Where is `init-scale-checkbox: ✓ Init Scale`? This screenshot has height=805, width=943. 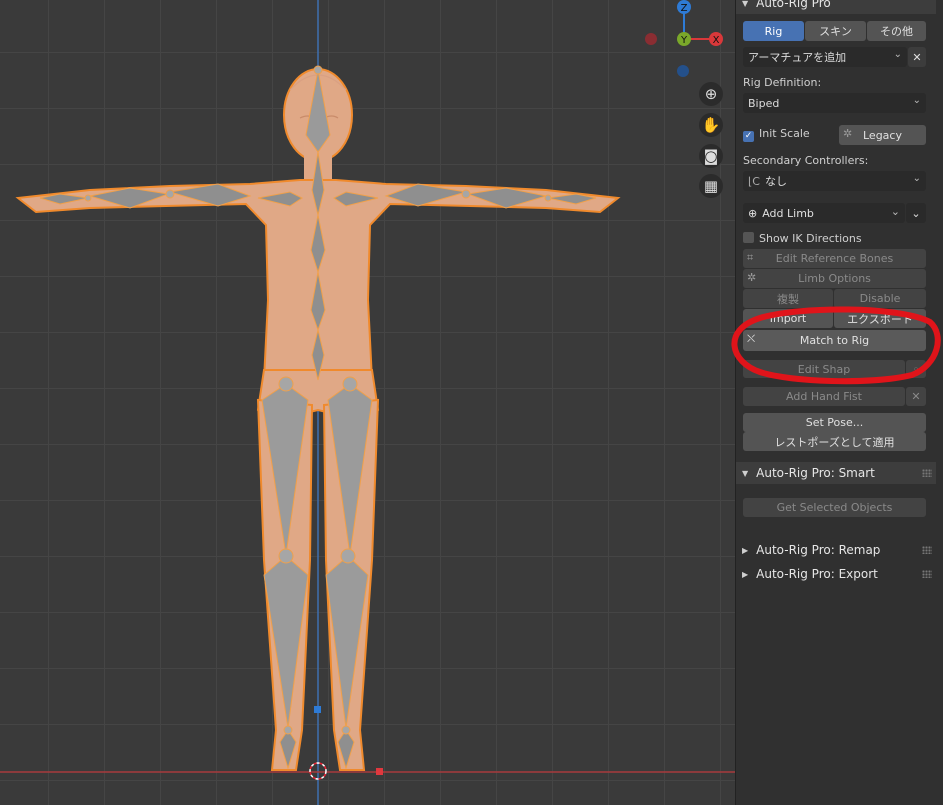
init-scale-checkbox: ✓ Init Scale is located at coordinates (776, 134).